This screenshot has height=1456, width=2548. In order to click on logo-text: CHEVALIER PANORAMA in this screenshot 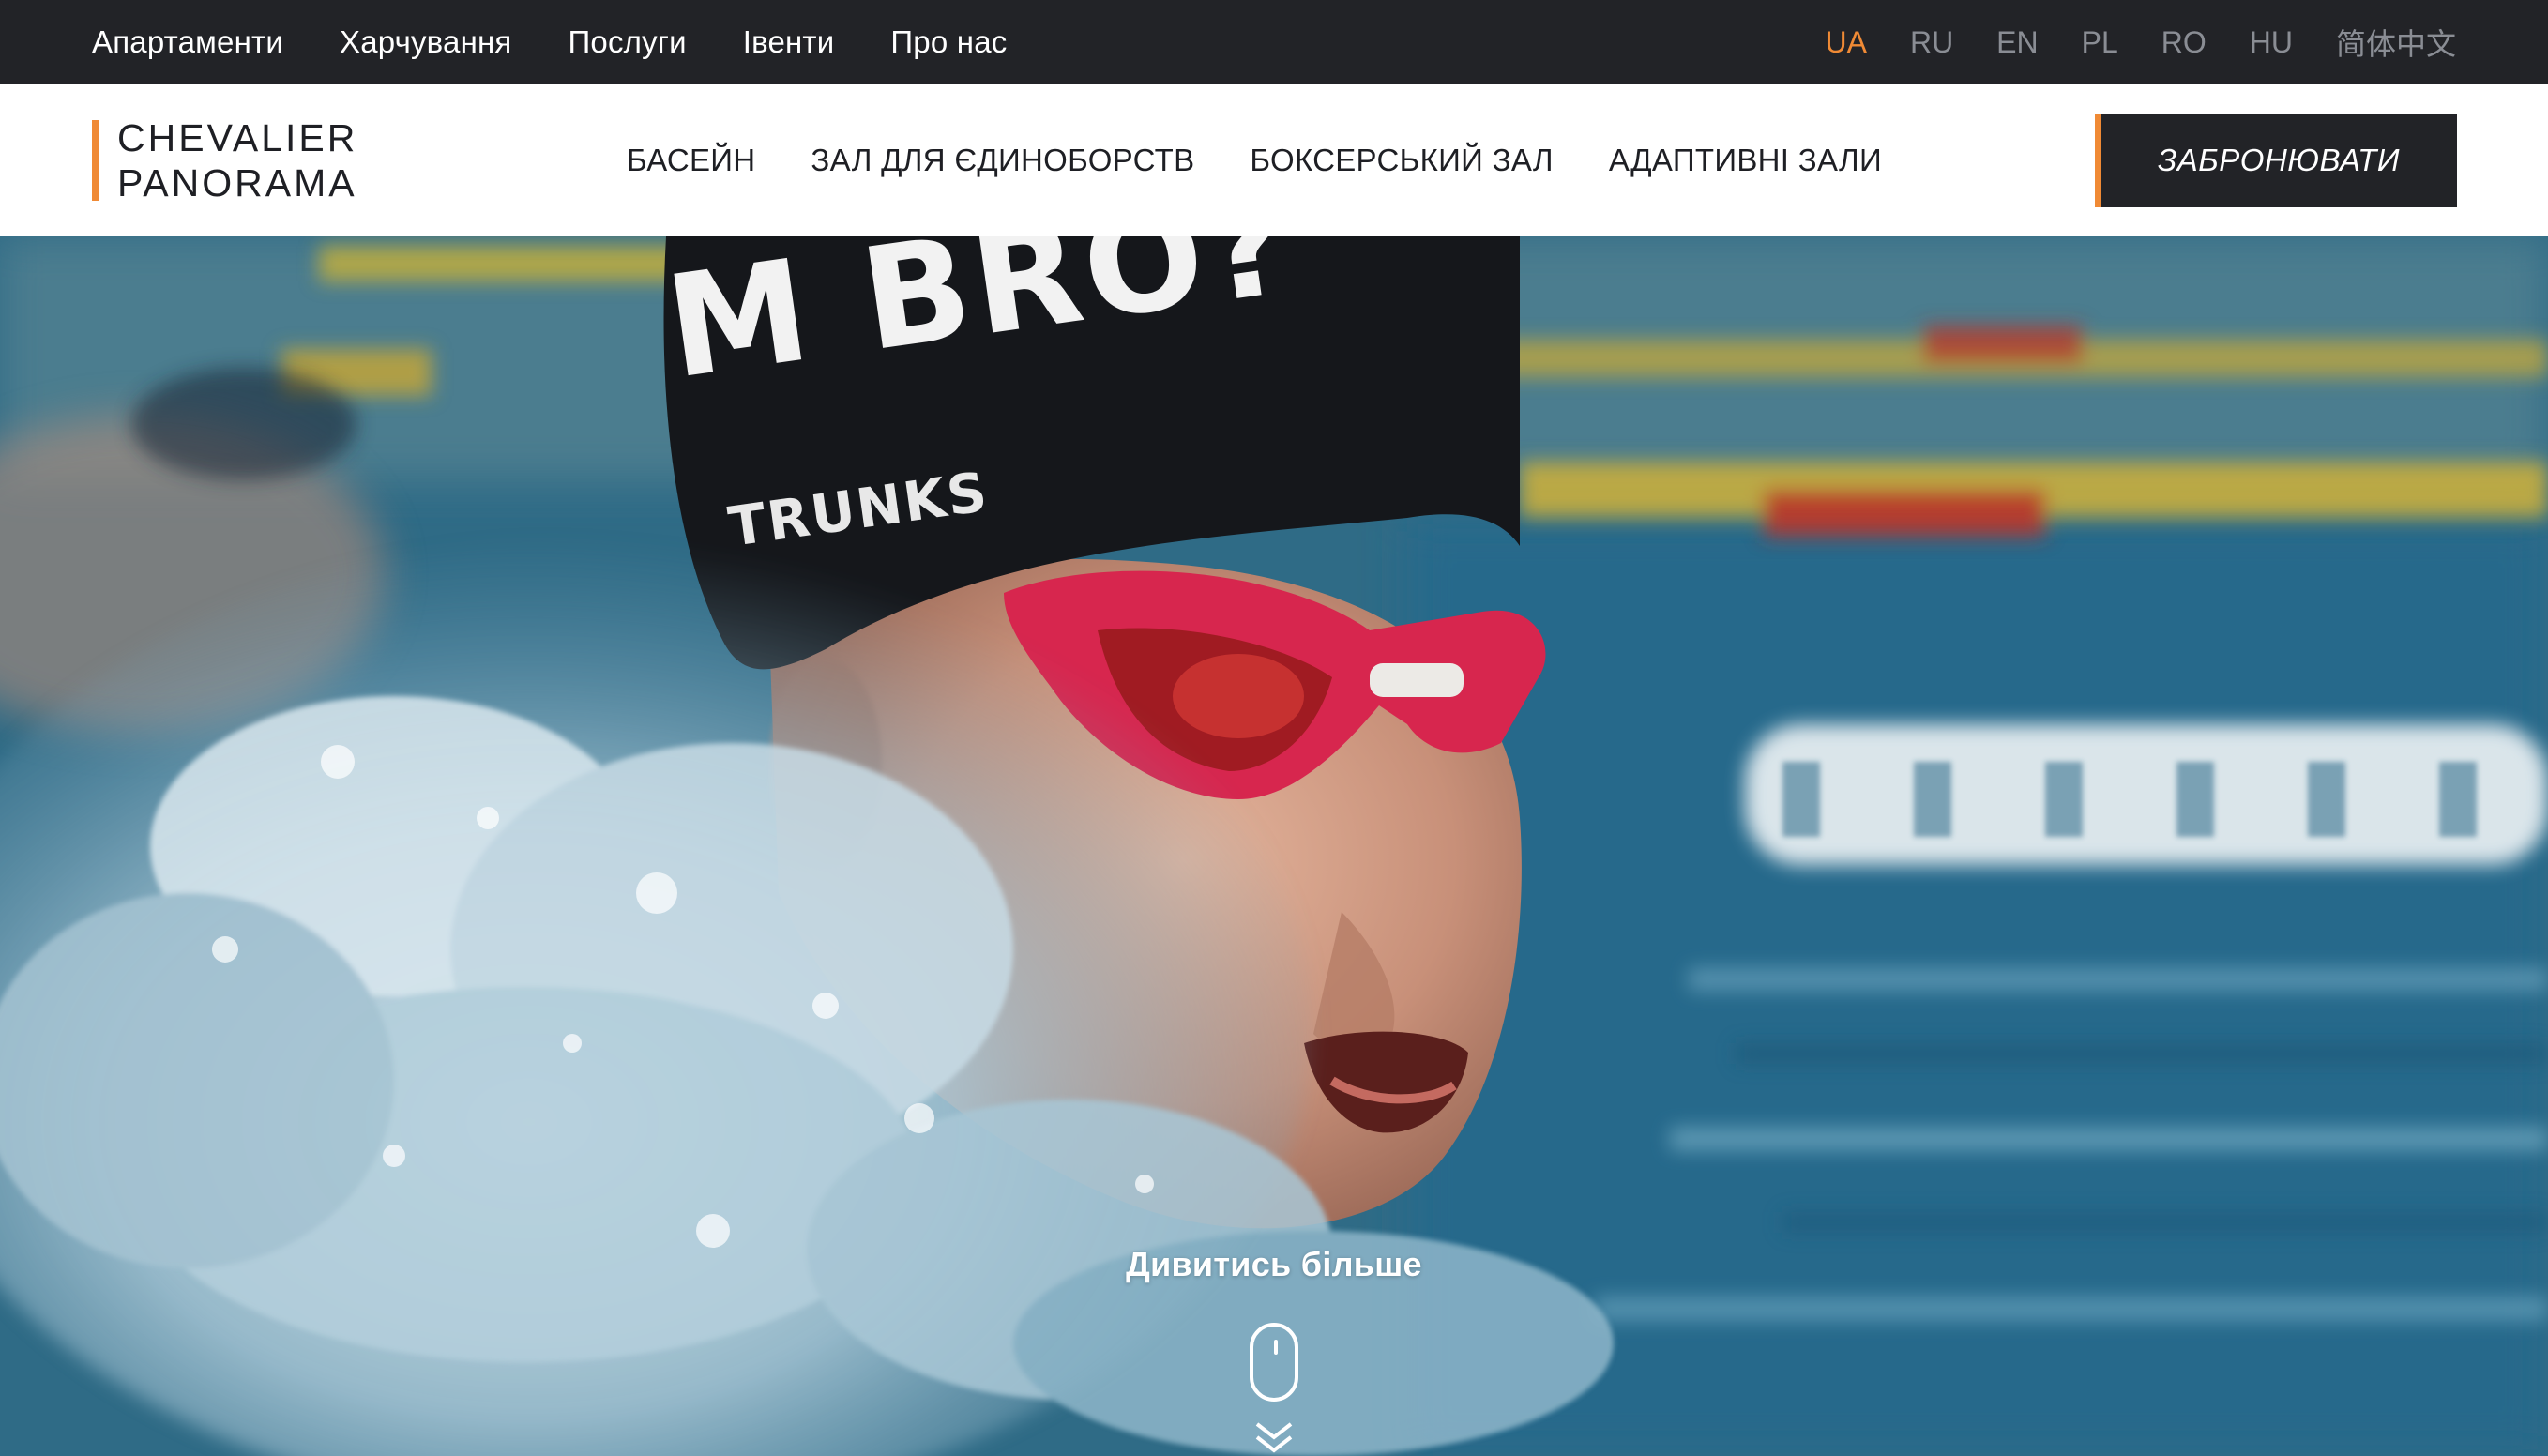, I will do `click(237, 160)`.